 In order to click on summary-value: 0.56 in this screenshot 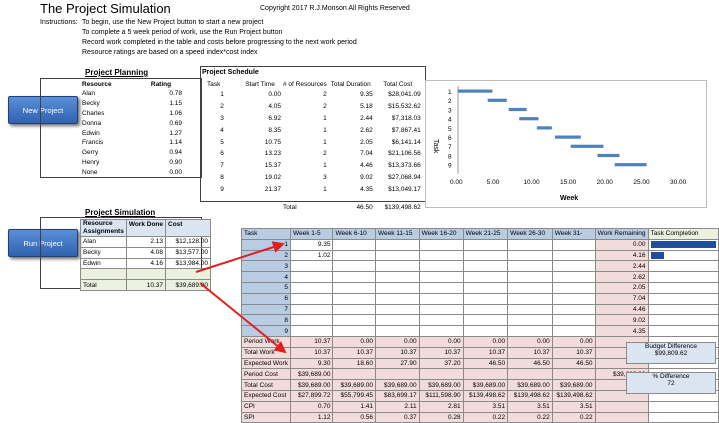, I will do `click(354, 417)`.